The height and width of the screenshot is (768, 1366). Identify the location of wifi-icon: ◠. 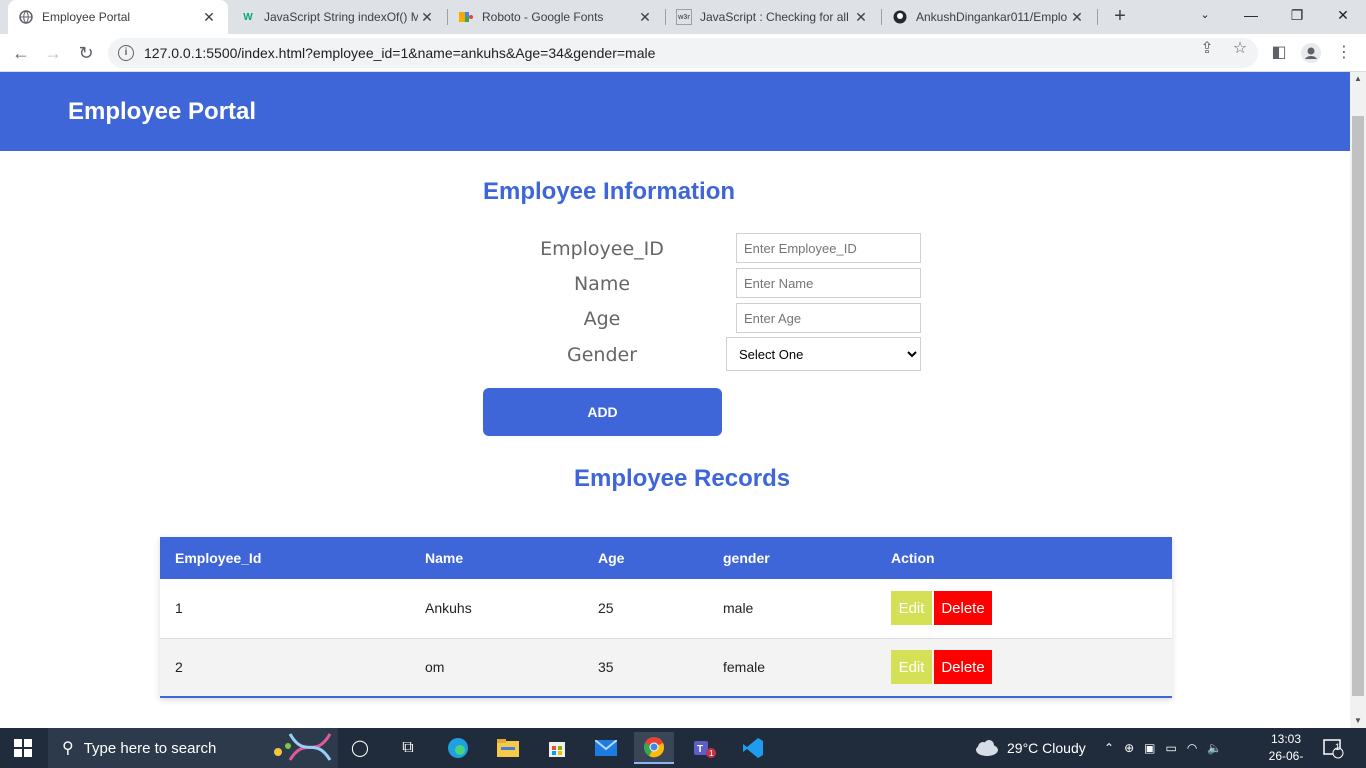
(1192, 748).